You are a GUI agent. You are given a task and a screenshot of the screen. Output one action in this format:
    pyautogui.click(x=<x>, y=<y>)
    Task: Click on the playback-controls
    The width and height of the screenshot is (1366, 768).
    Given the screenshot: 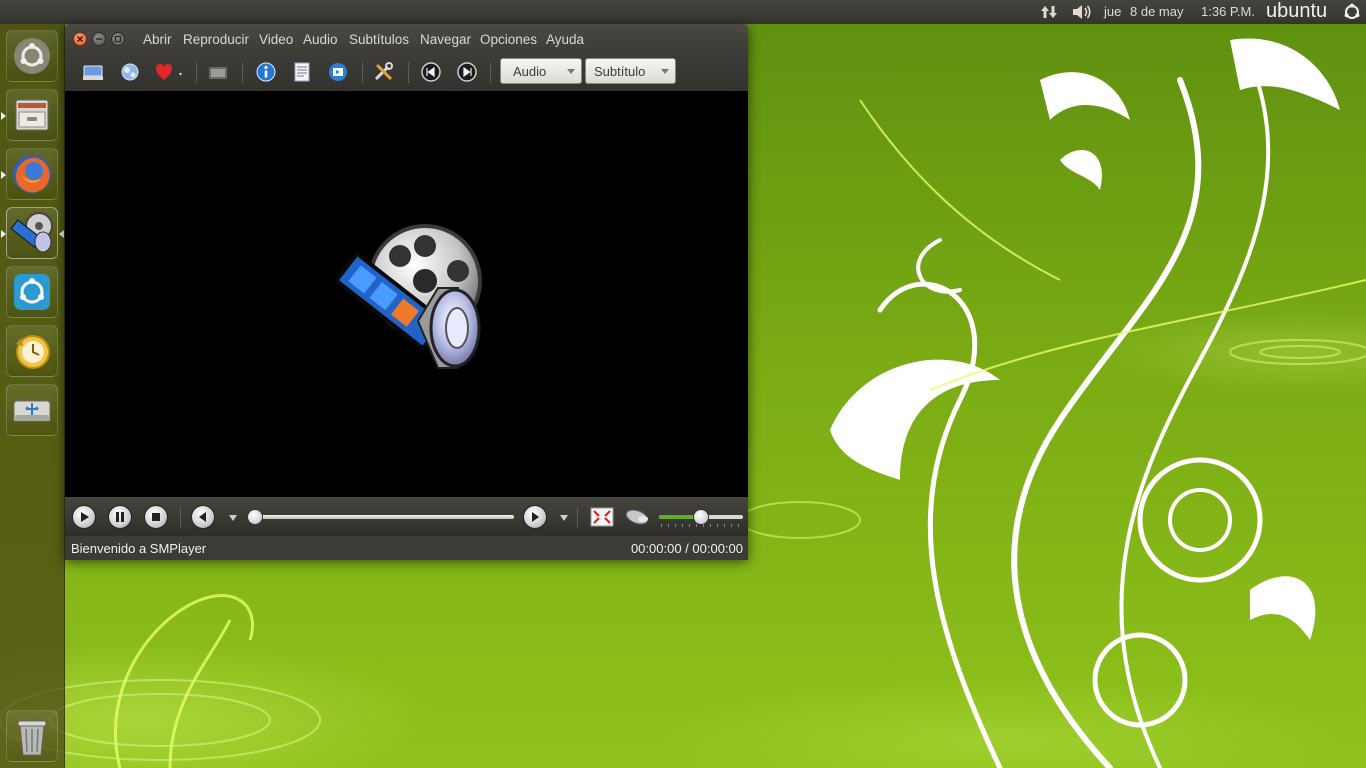 What is the action you would take?
    pyautogui.click(x=406, y=516)
    